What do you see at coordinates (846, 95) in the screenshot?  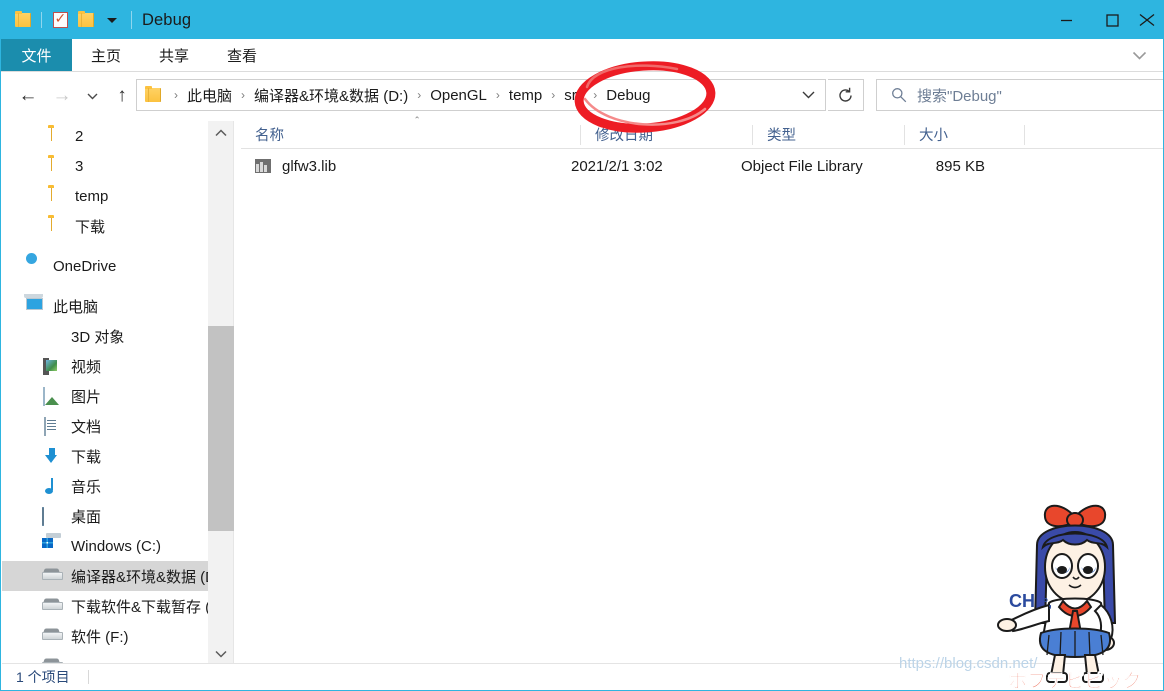 I see `refresh-button` at bounding box center [846, 95].